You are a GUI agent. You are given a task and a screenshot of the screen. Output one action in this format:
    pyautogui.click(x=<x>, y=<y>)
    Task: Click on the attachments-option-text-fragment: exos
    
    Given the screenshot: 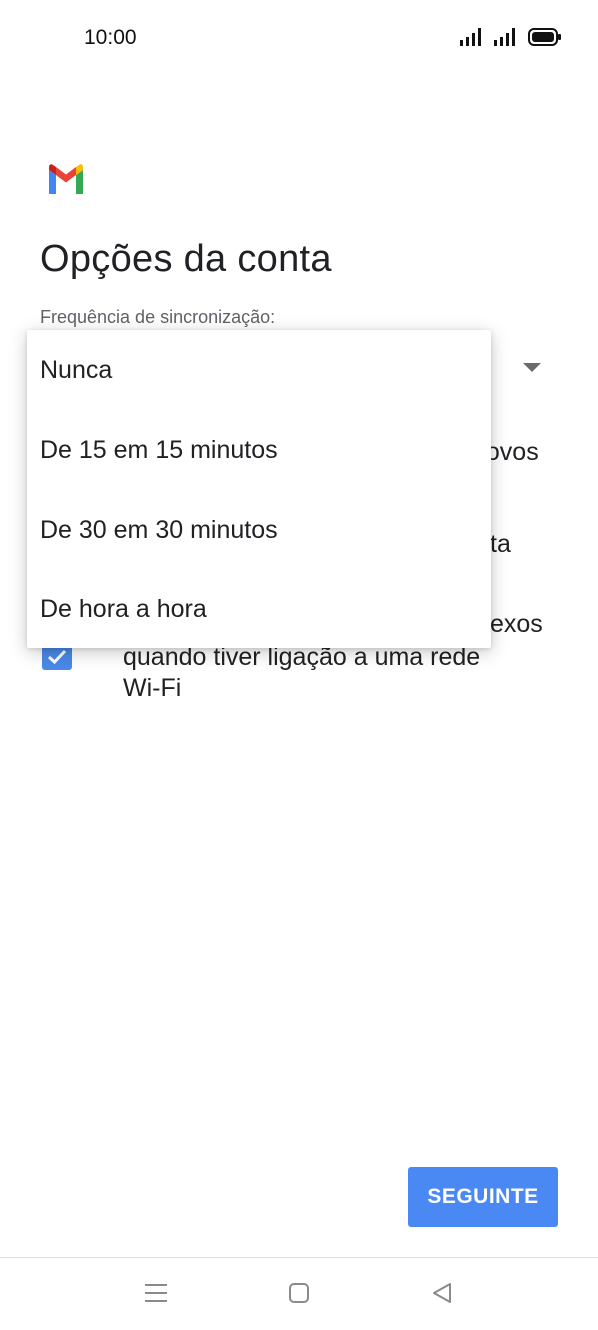 What is the action you would take?
    pyautogui.click(x=516, y=624)
    